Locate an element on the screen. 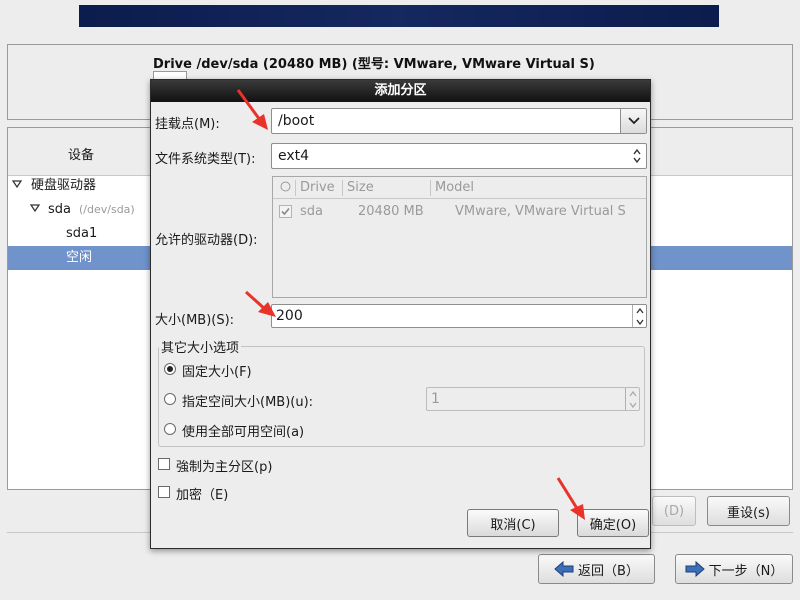 The height and width of the screenshot is (600, 800). tree-header-device: 设备 is located at coordinates (81, 155).